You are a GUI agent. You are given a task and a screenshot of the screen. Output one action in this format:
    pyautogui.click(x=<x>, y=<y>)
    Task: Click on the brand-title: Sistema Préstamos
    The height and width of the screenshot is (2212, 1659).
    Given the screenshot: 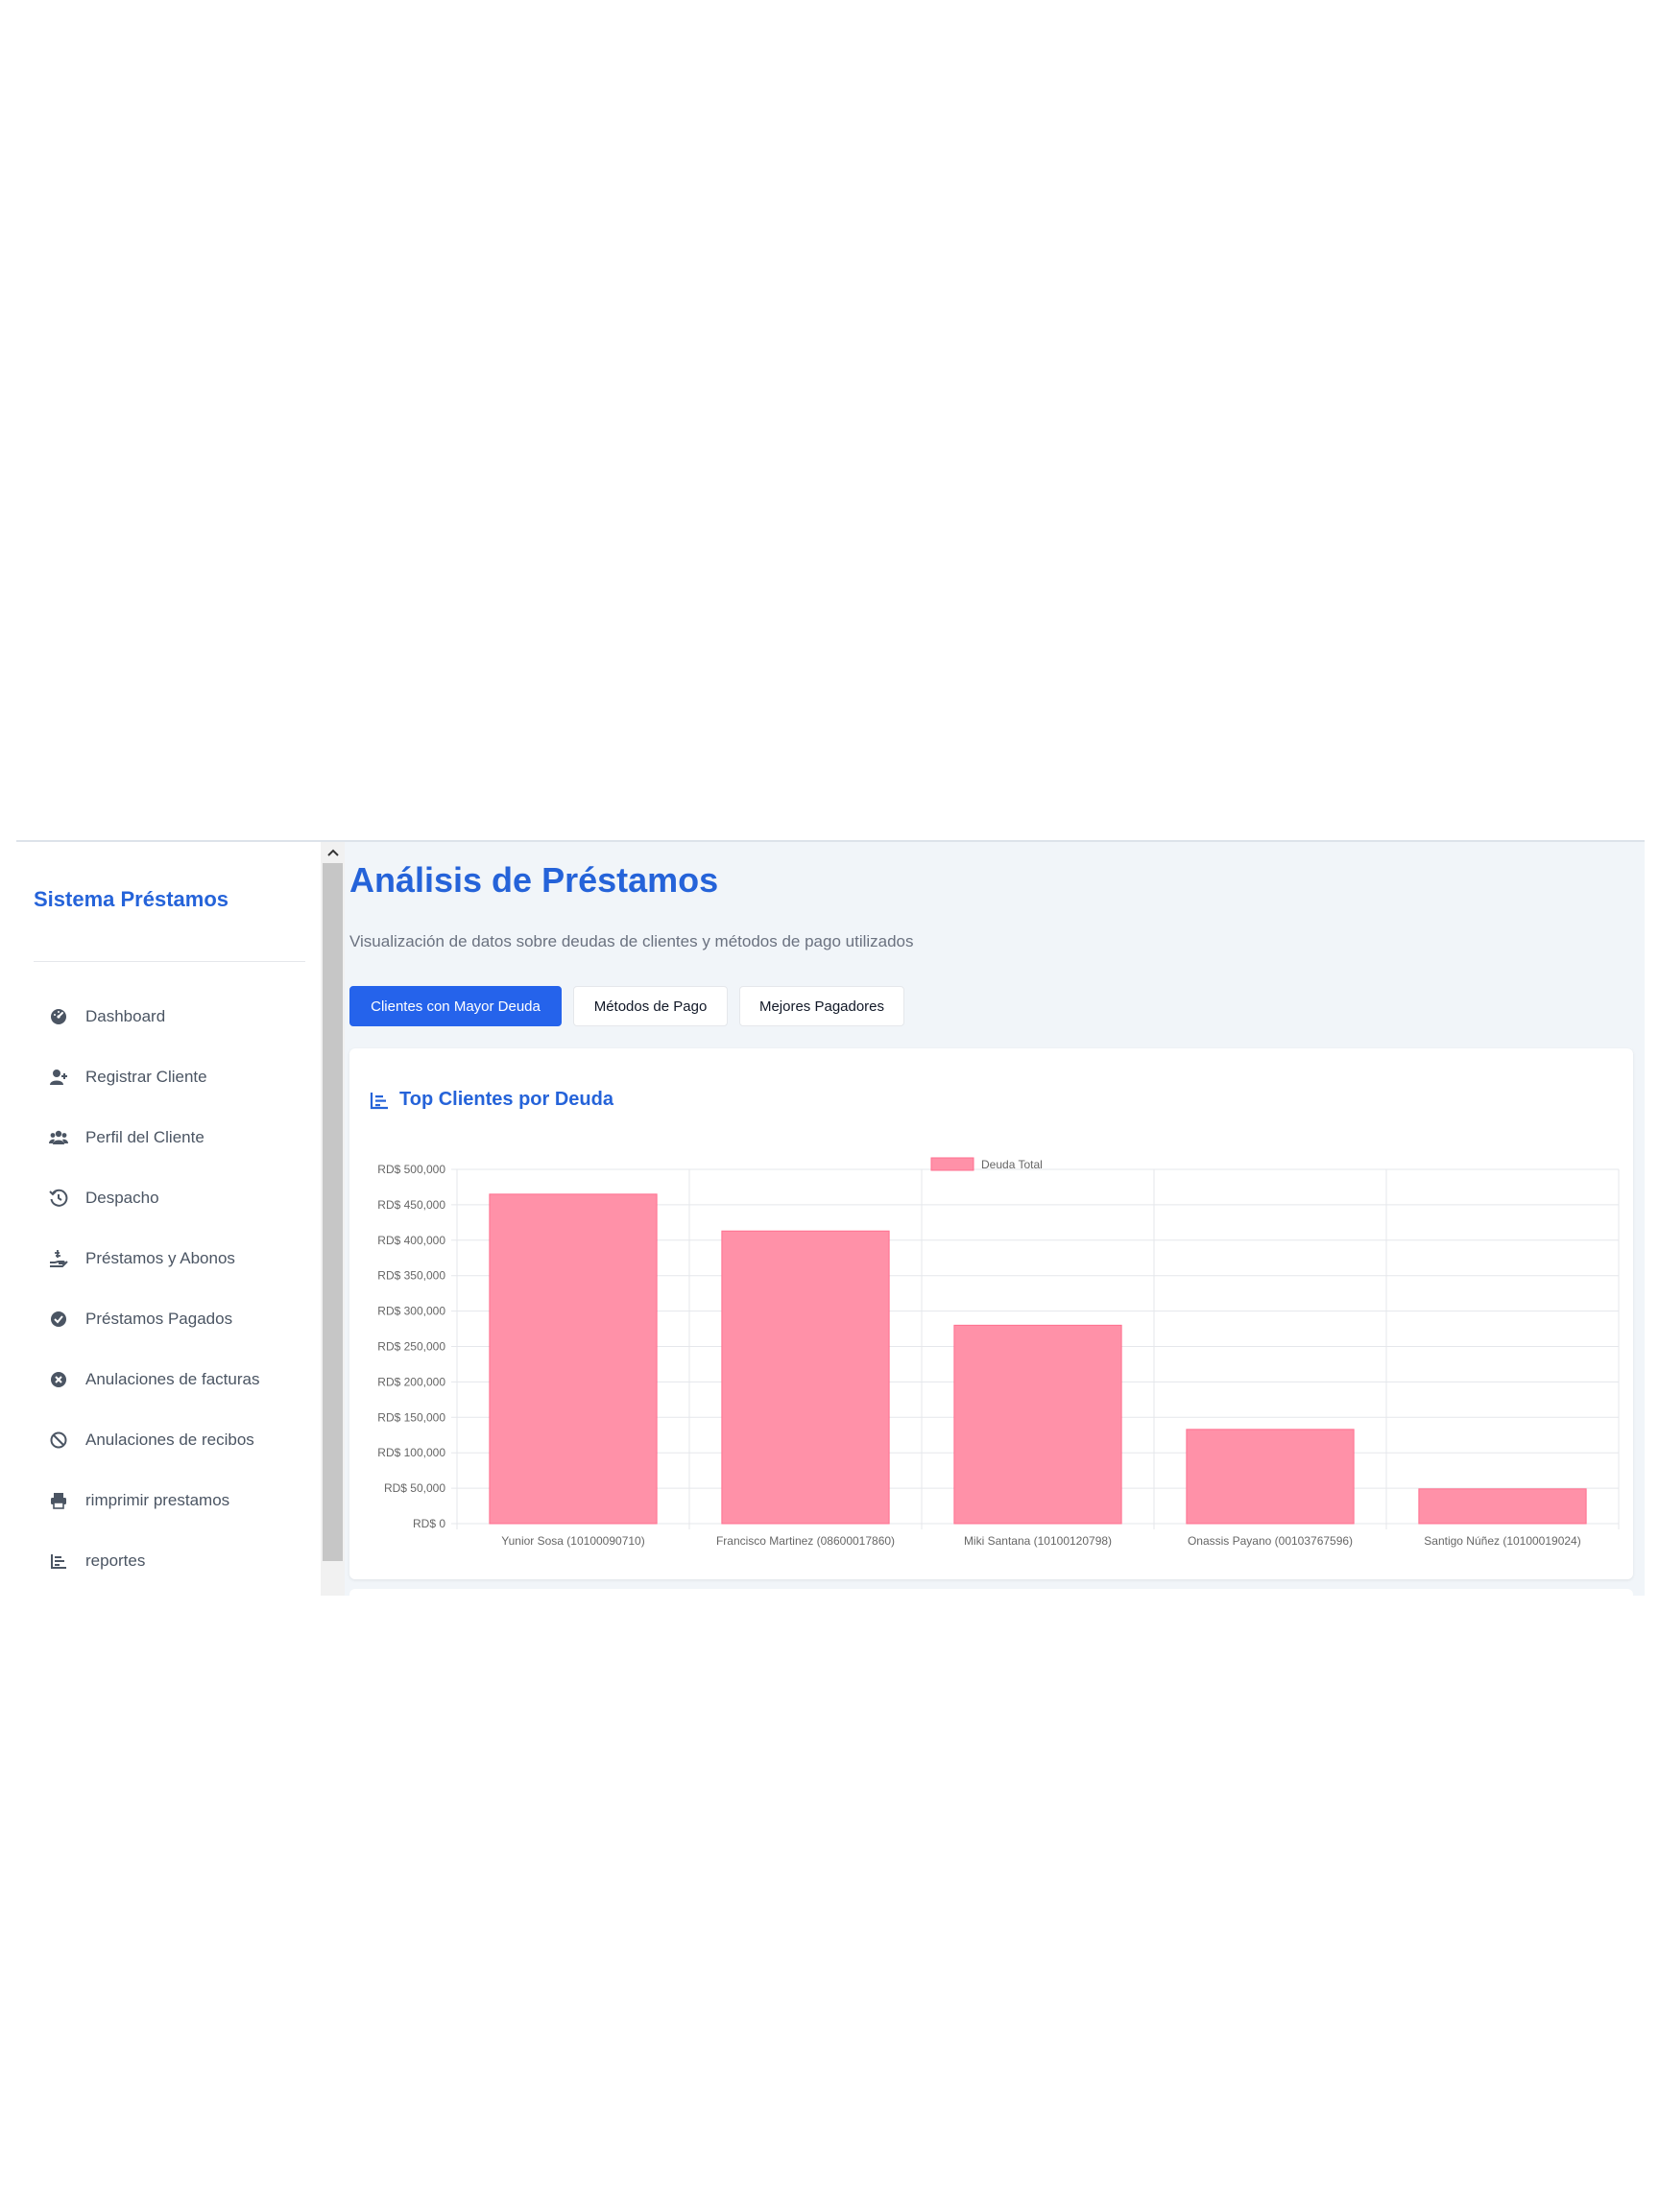 What is the action you would take?
    pyautogui.click(x=131, y=899)
    